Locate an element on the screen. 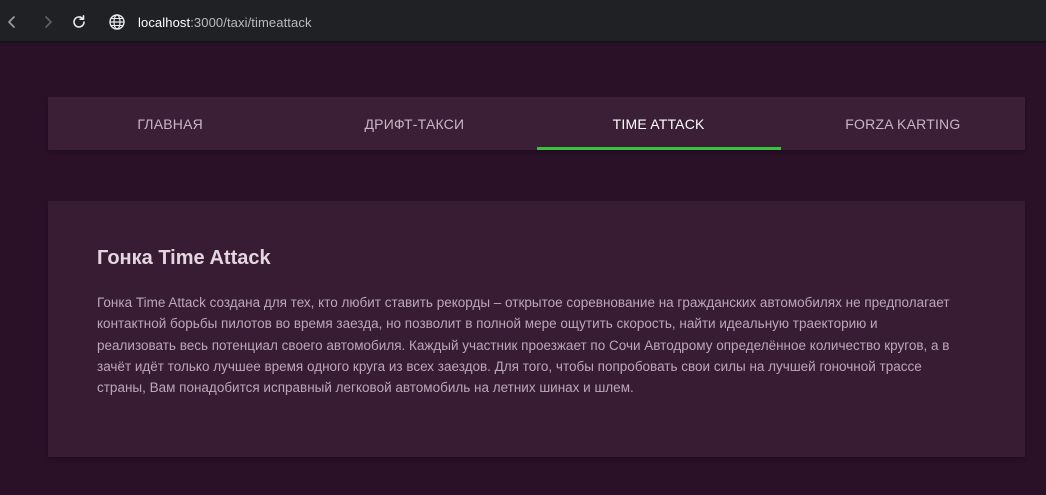 The height and width of the screenshot is (495, 1046). reload-button is located at coordinates (79, 22).